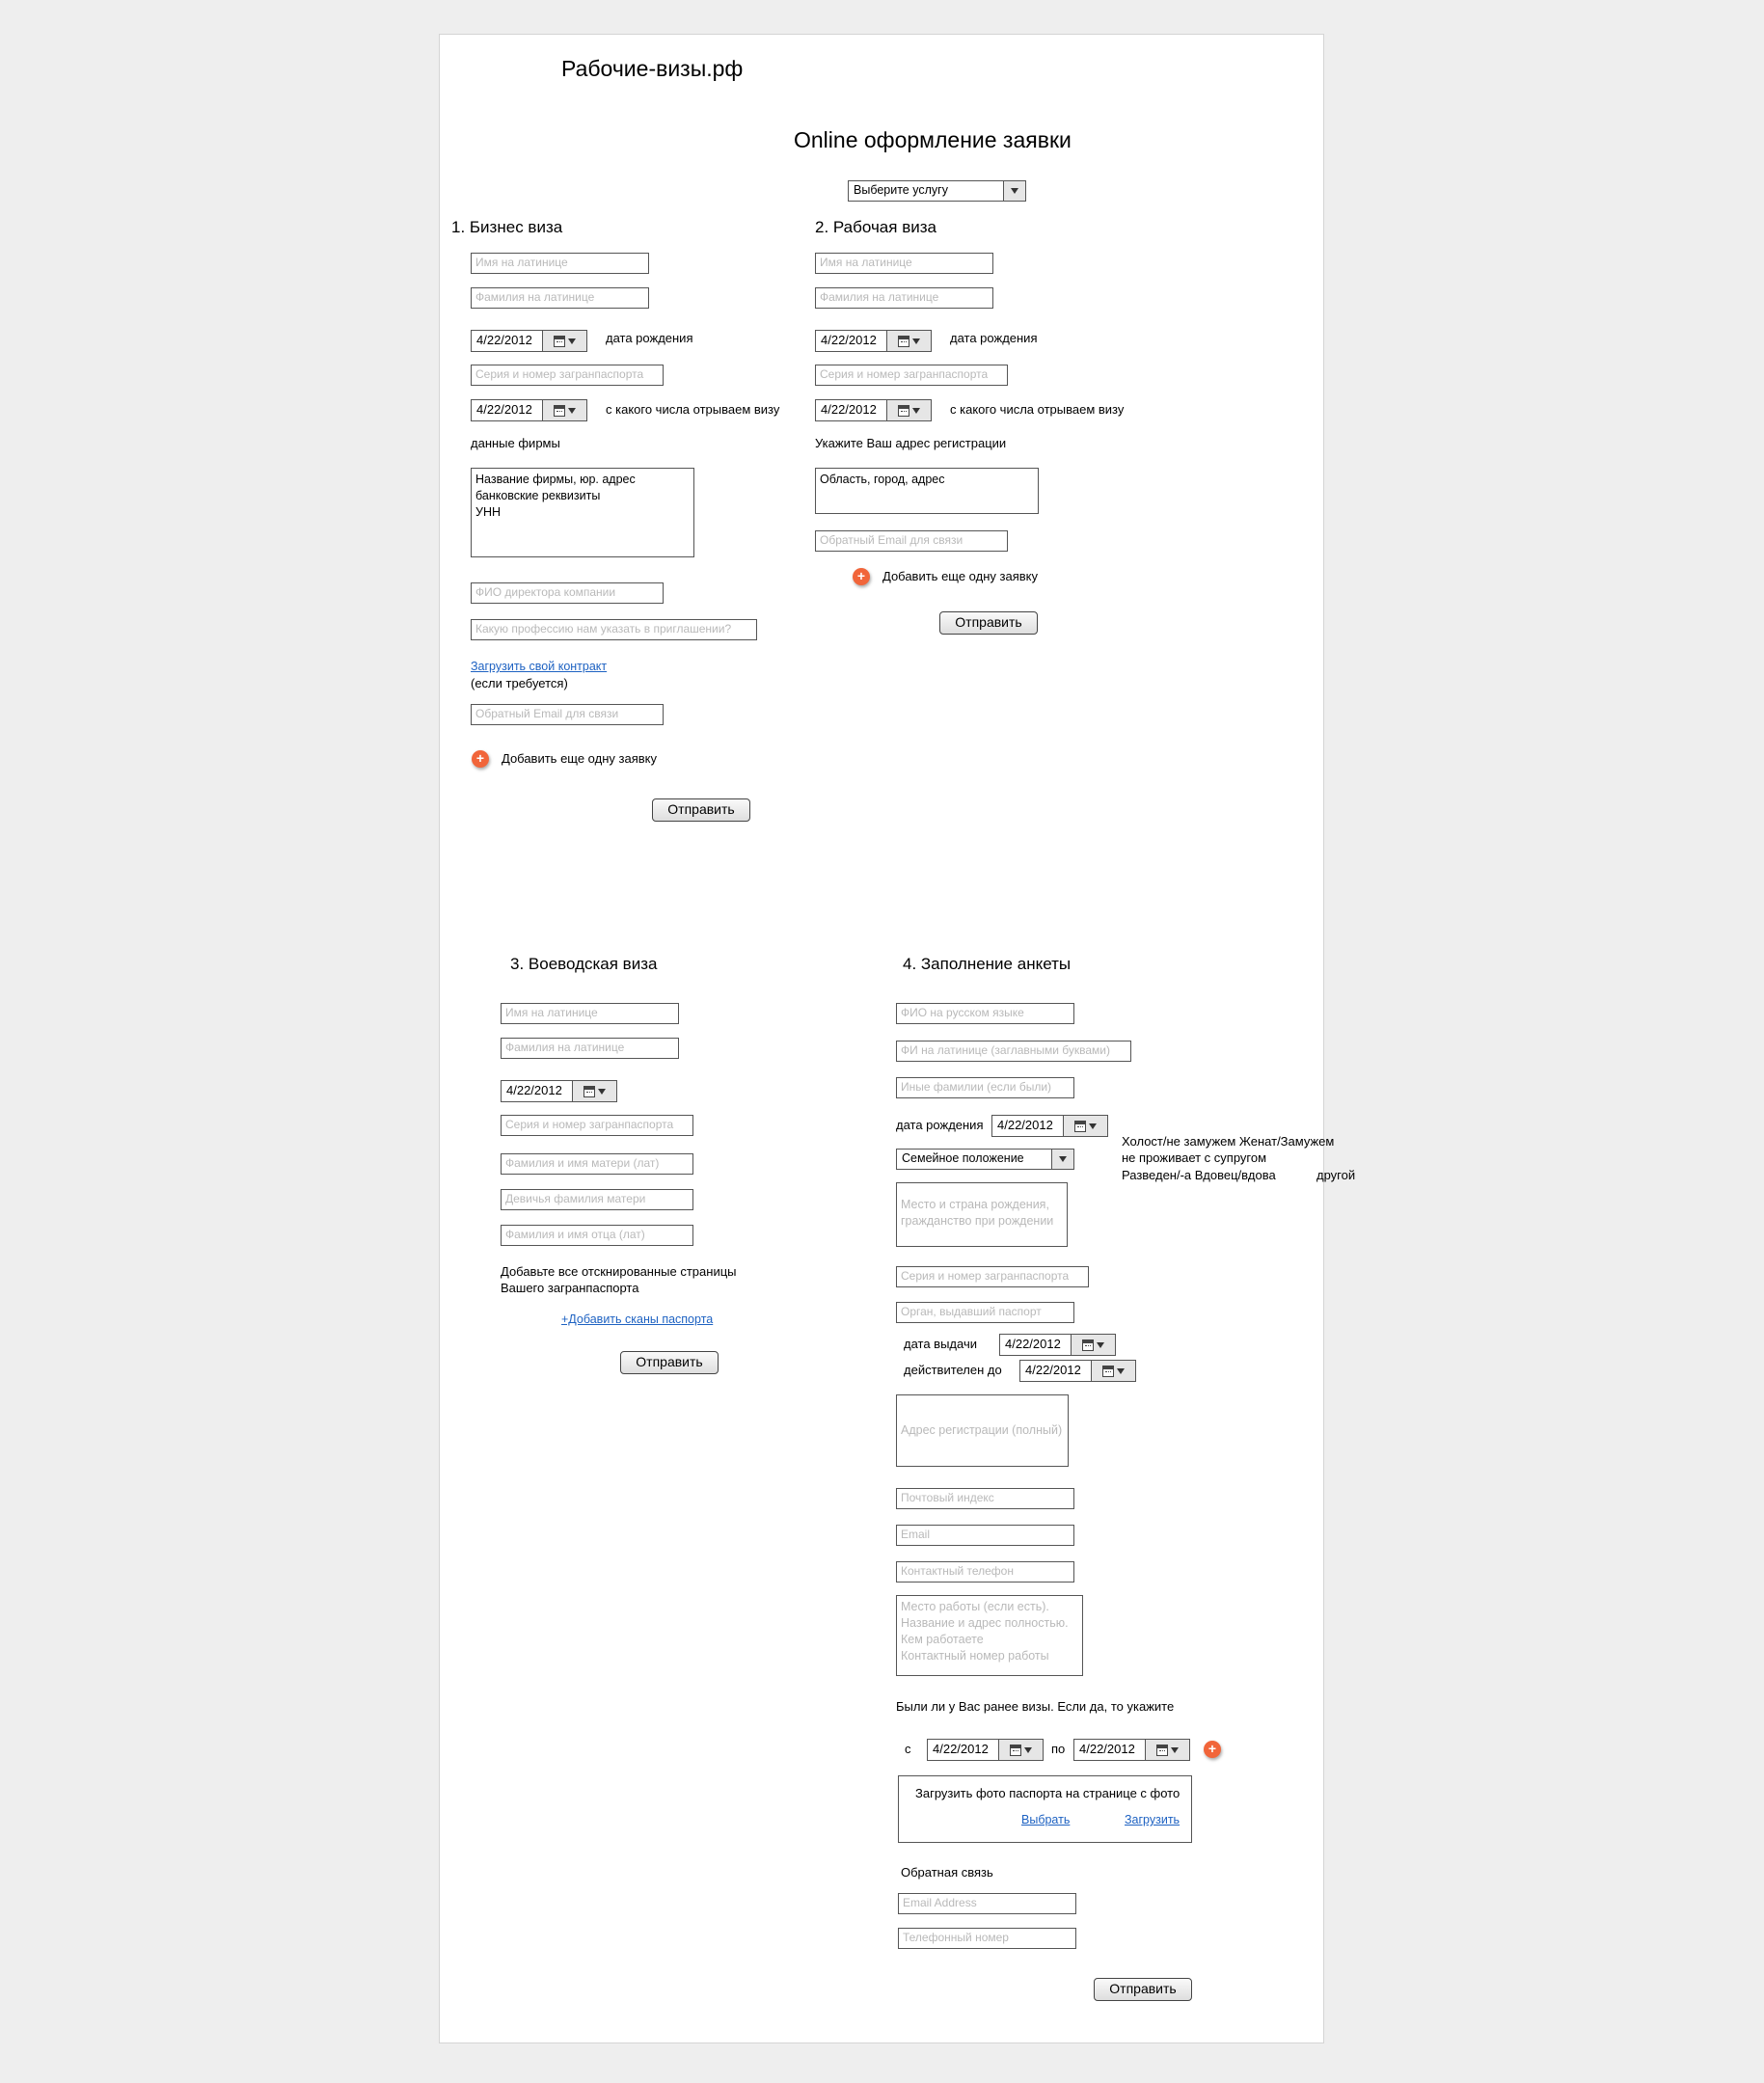 The image size is (1764, 2083). Describe the element at coordinates (985, 1499) in the screenshot. I see `postcode-input: Почтовый индекс` at that location.